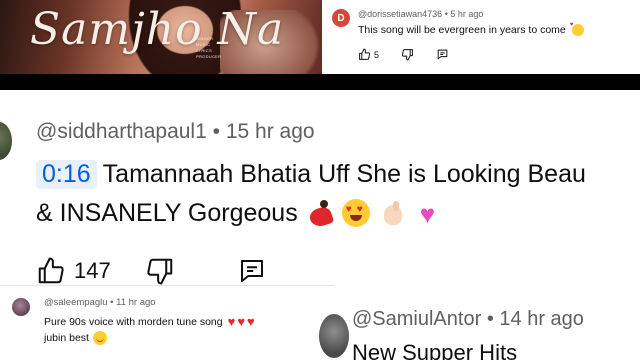  Describe the element at coordinates (341, 18) in the screenshot. I see `avatar: D` at that location.